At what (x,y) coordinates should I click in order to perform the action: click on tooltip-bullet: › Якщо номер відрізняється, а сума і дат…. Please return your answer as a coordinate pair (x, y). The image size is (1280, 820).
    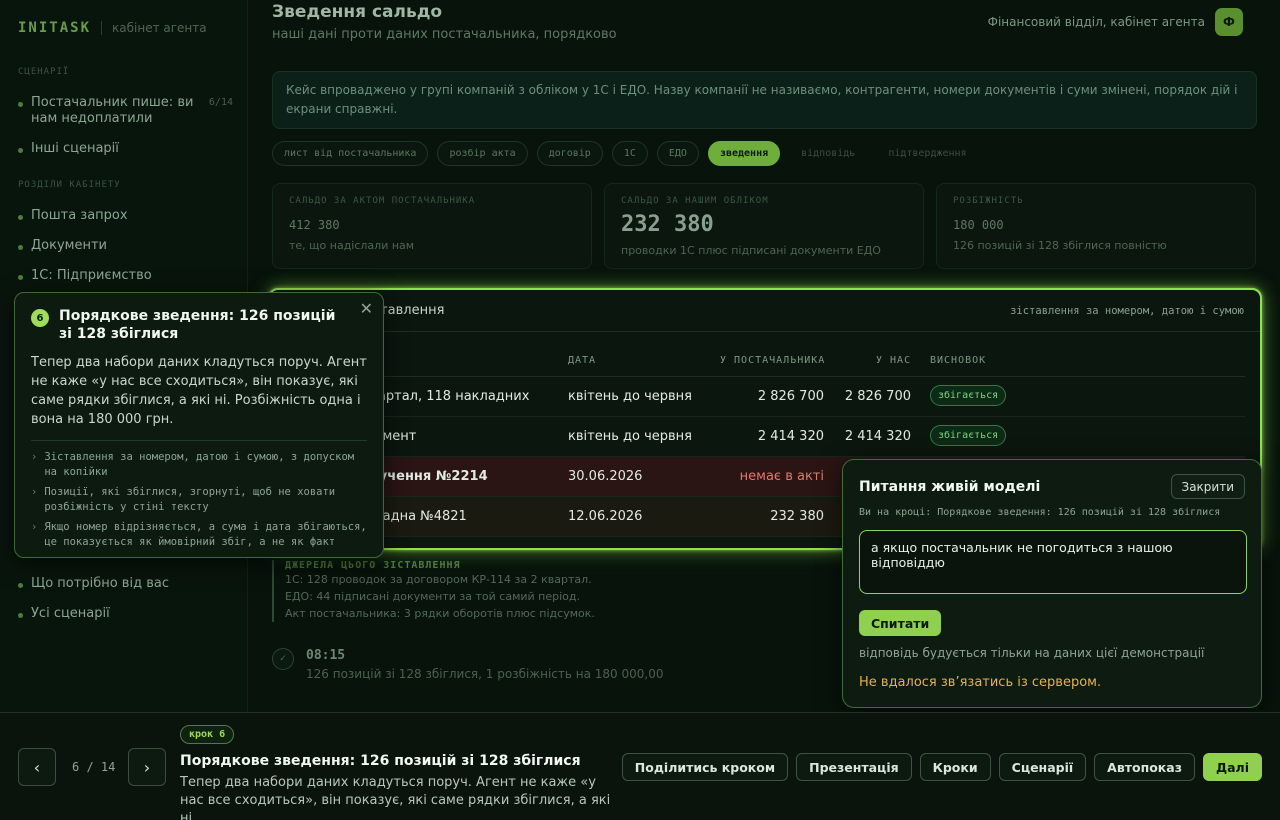
    Looking at the image, I should click on (199, 535).